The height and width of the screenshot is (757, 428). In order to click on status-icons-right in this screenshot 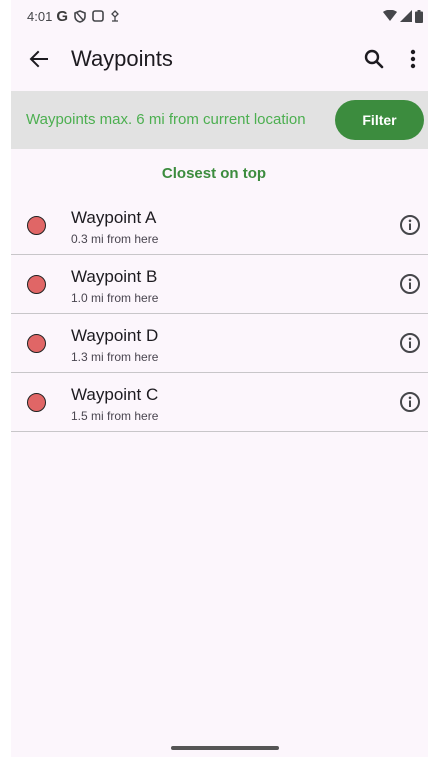, I will do `click(403, 16)`.